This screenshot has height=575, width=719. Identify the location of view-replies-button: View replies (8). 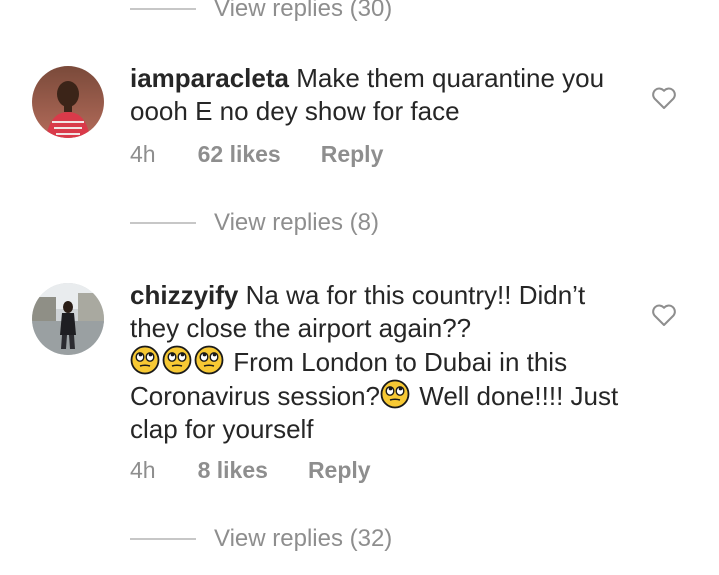
(254, 223).